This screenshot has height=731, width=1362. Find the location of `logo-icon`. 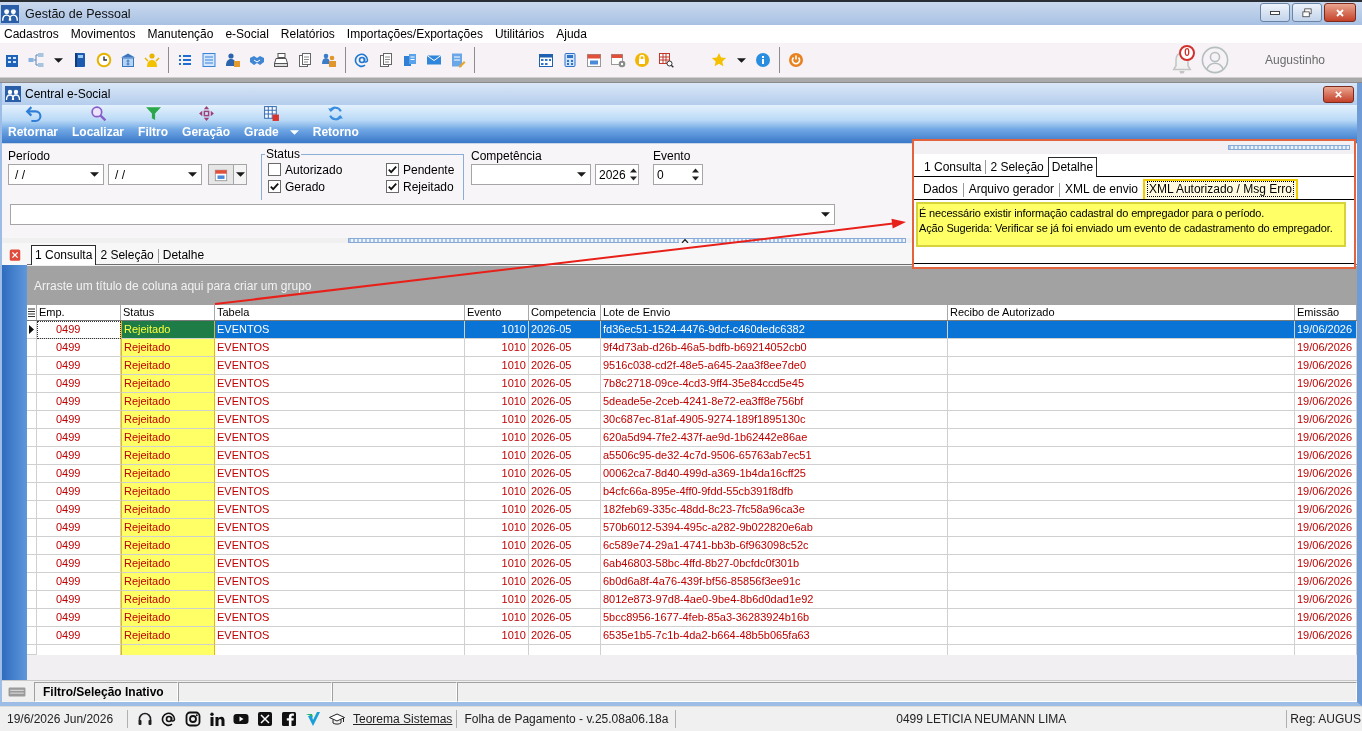

logo-icon is located at coordinates (313, 719).